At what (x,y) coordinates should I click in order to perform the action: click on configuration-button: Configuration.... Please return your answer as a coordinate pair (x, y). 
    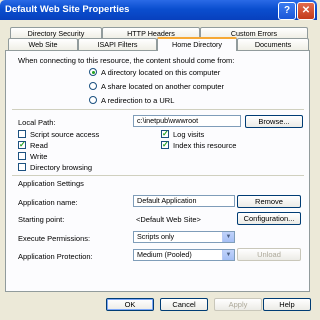
    Looking at the image, I should click on (269, 218).